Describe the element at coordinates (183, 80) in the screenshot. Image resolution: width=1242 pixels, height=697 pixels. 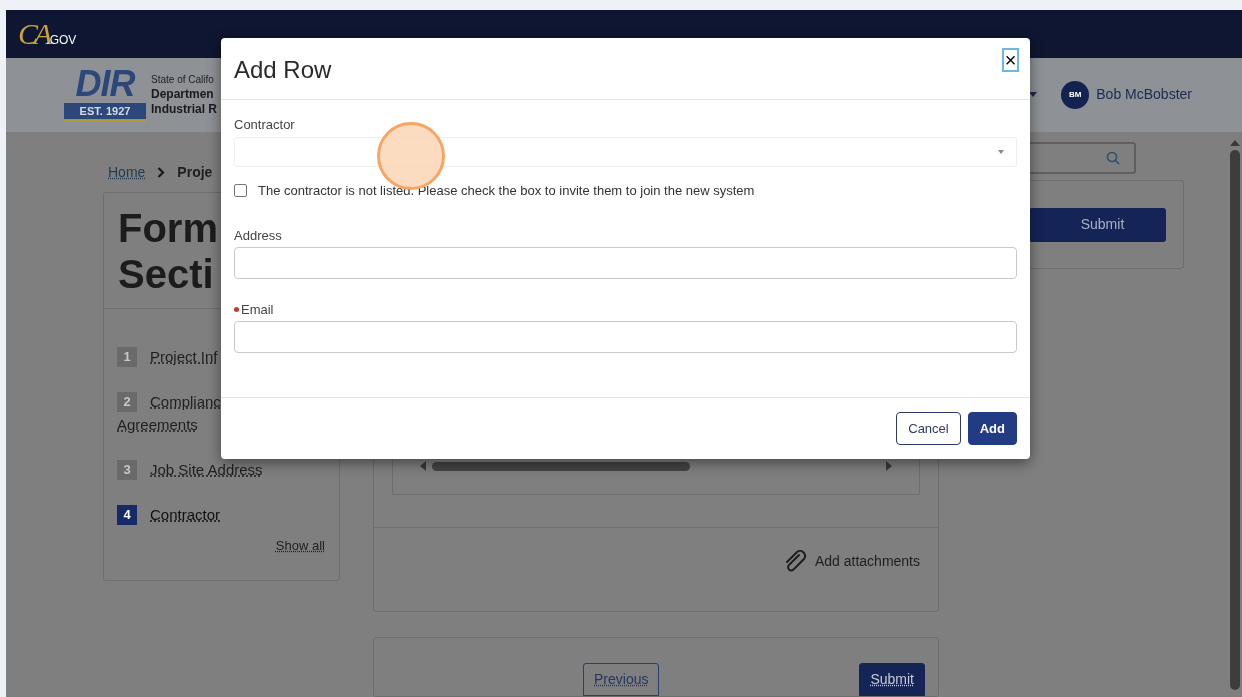
I see `agency-name-text: State of Califo` at that location.